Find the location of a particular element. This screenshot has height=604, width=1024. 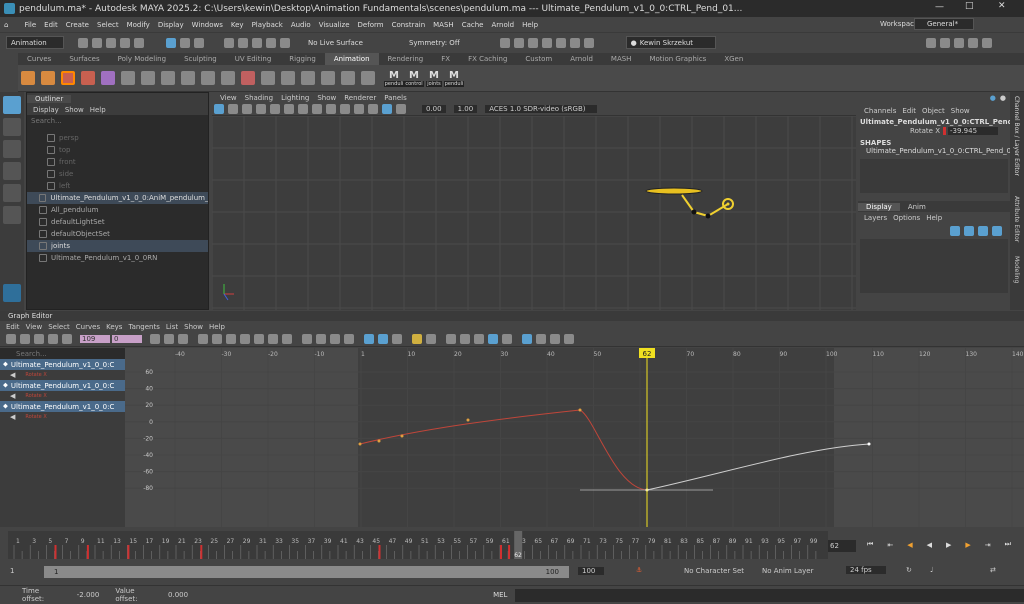

move-layer-down-icon is located at coordinates (969, 230).